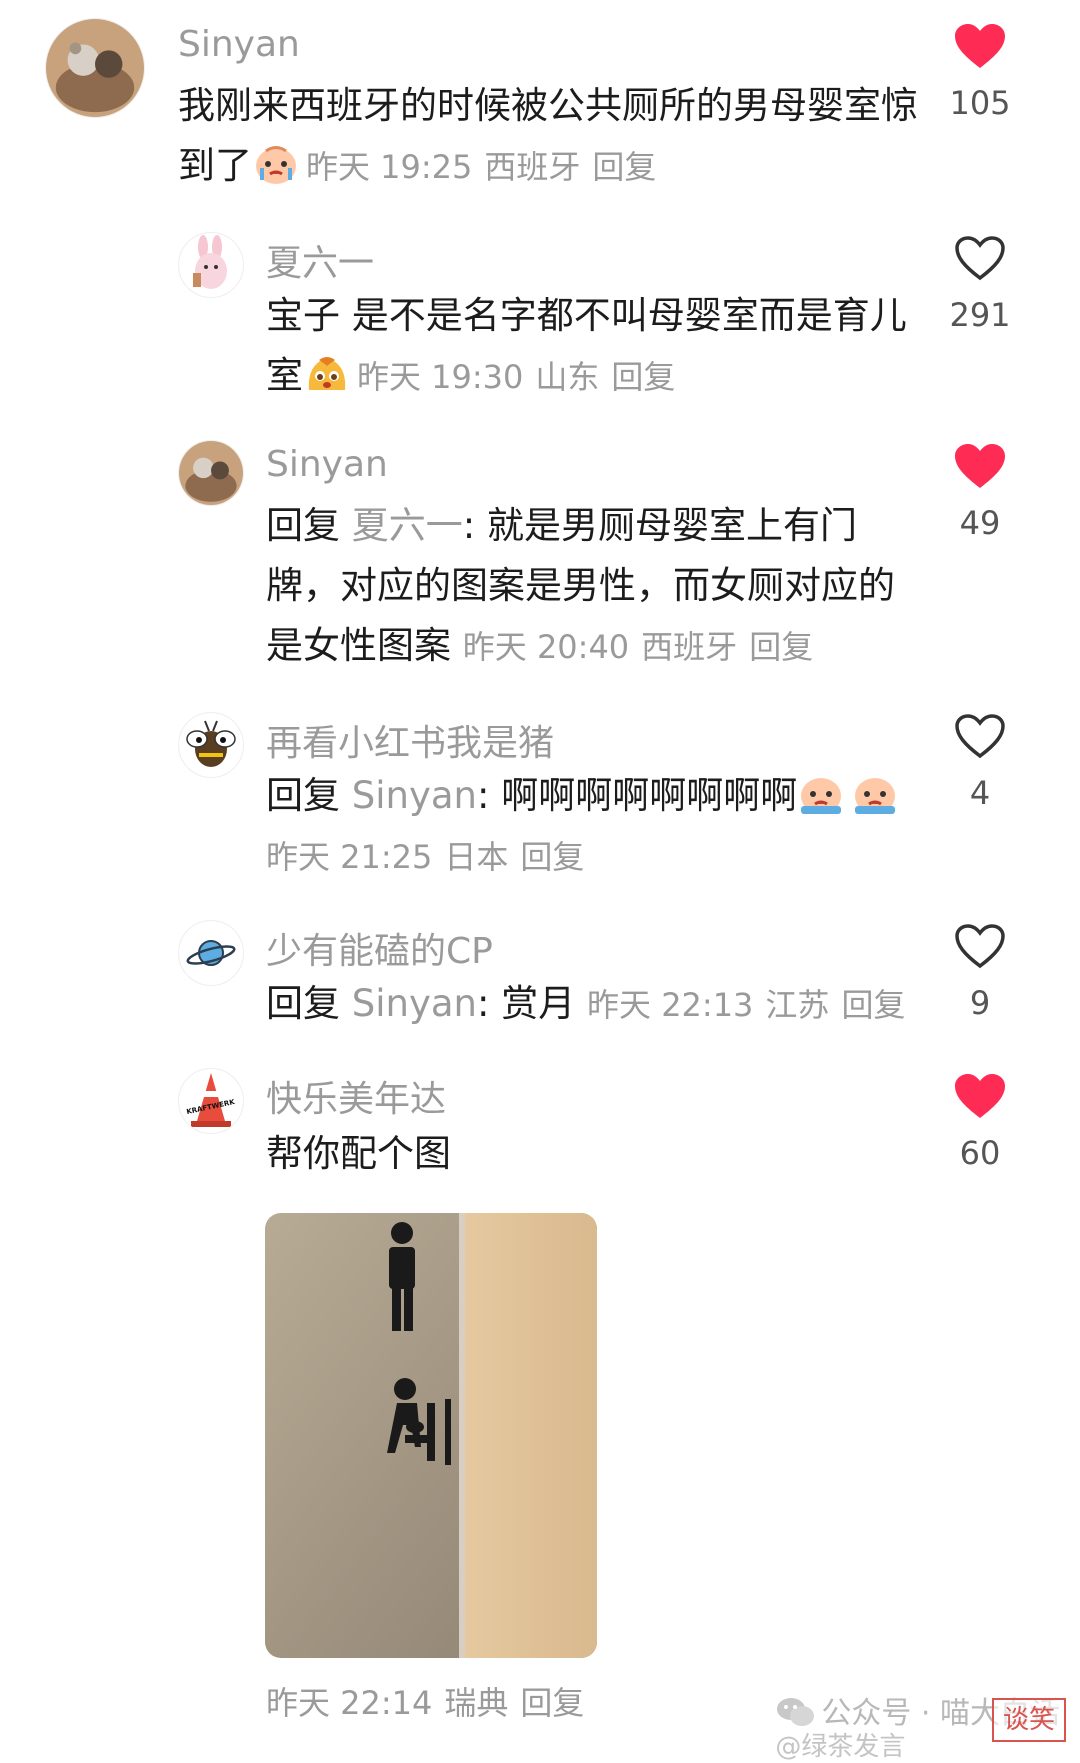 This screenshot has height=1763, width=1080. I want to click on comment-meta: 昨天 22:14 瑞典 回复, so click(431, 1701).